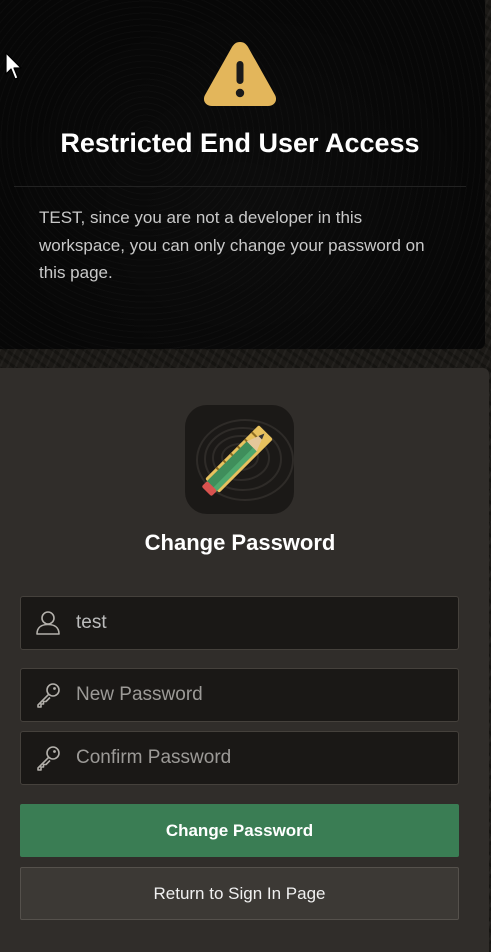  Describe the element at coordinates (240, 143) in the screenshot. I see `alert-title: Restricted End User Access` at that location.